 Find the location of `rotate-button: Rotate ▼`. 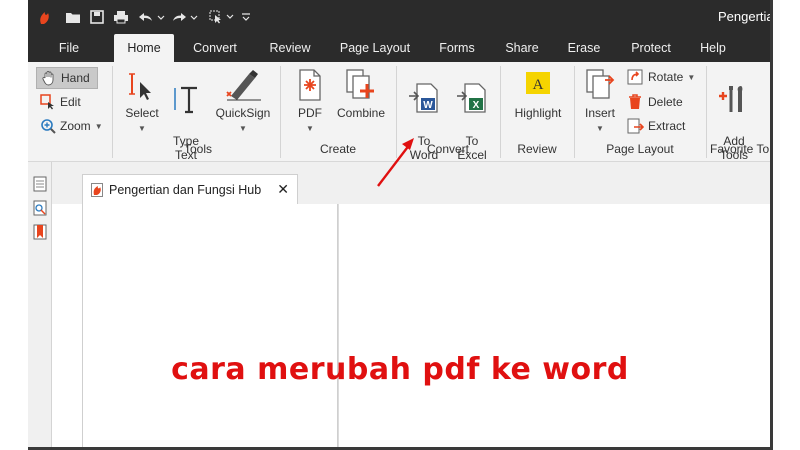

rotate-button: Rotate ▼ is located at coordinates (660, 77).